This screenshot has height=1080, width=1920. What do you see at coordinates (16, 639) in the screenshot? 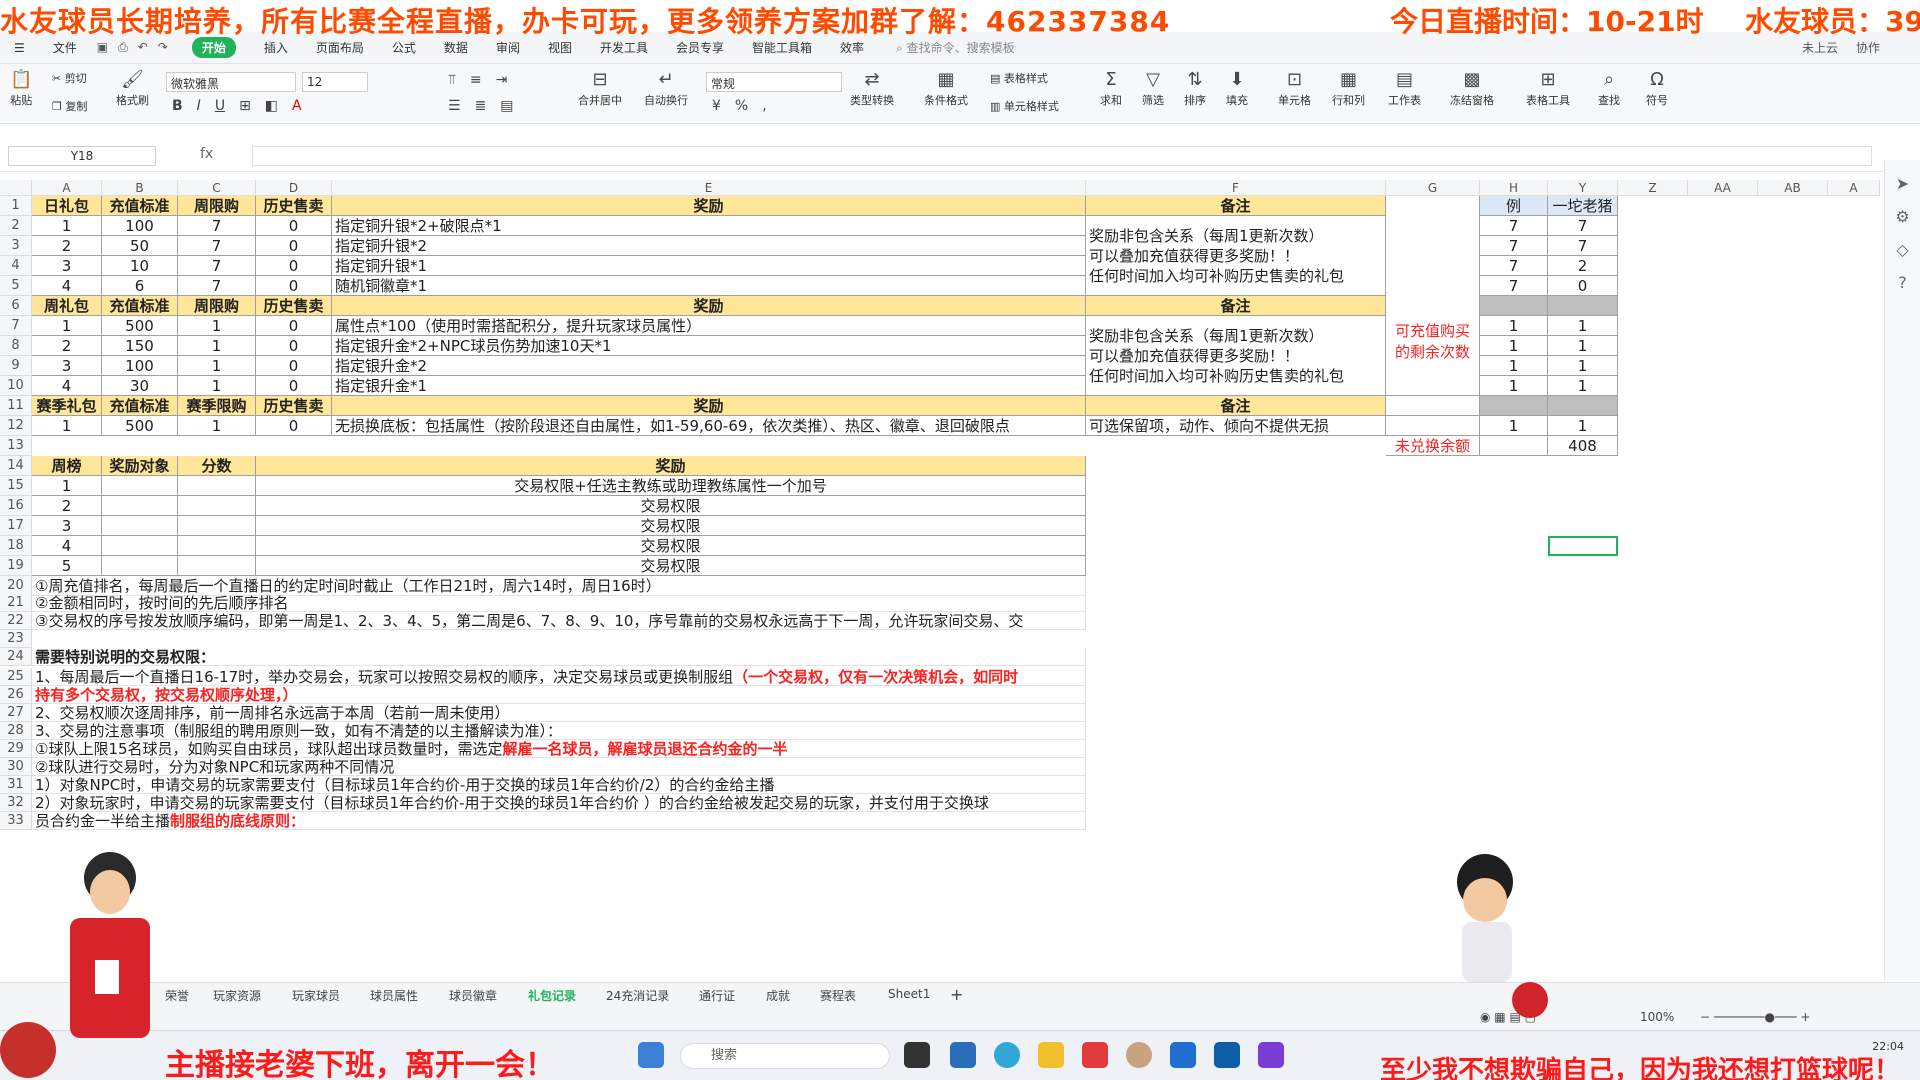
I see `row-header: 23` at bounding box center [16, 639].